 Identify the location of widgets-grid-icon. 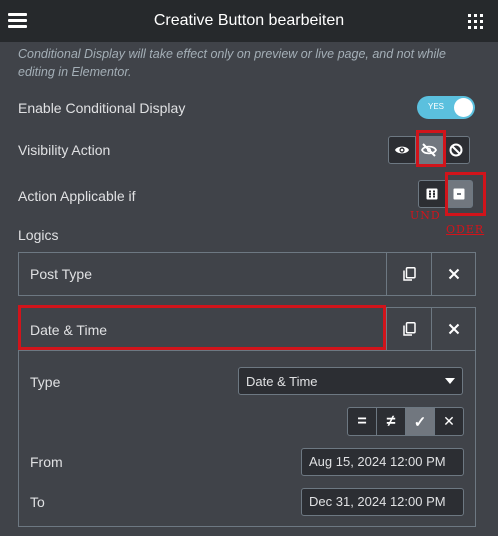
(475, 21).